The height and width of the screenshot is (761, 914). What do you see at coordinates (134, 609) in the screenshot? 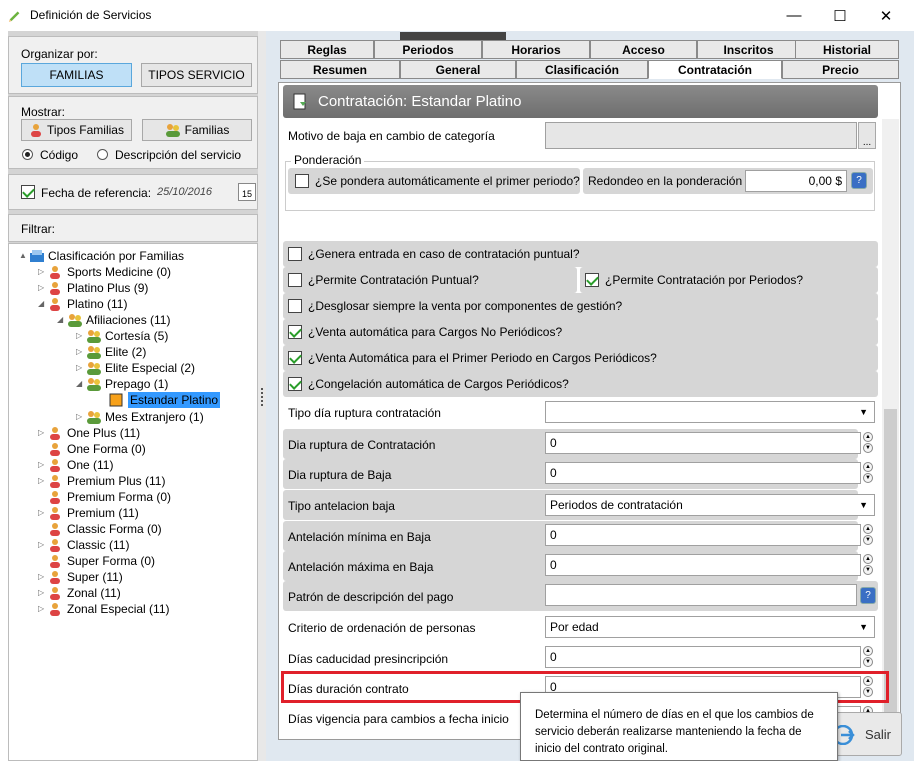
I see `tree-node: ▷ Zonal Especial (11)` at bounding box center [134, 609].